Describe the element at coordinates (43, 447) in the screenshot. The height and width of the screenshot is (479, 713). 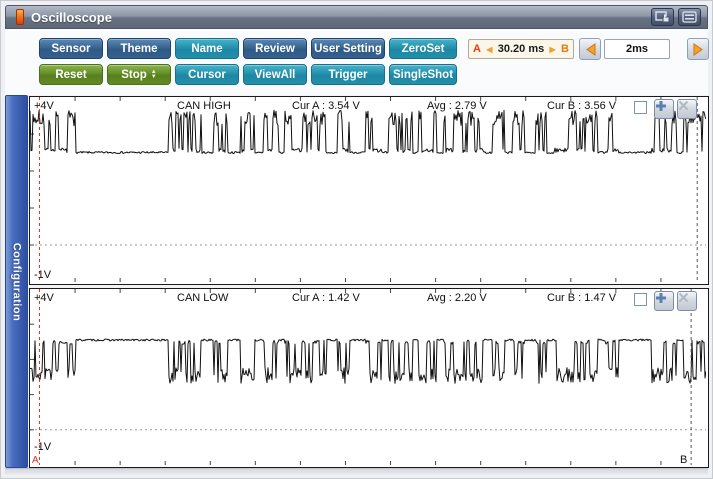
I see `ch2-vmin-label: -1V` at that location.